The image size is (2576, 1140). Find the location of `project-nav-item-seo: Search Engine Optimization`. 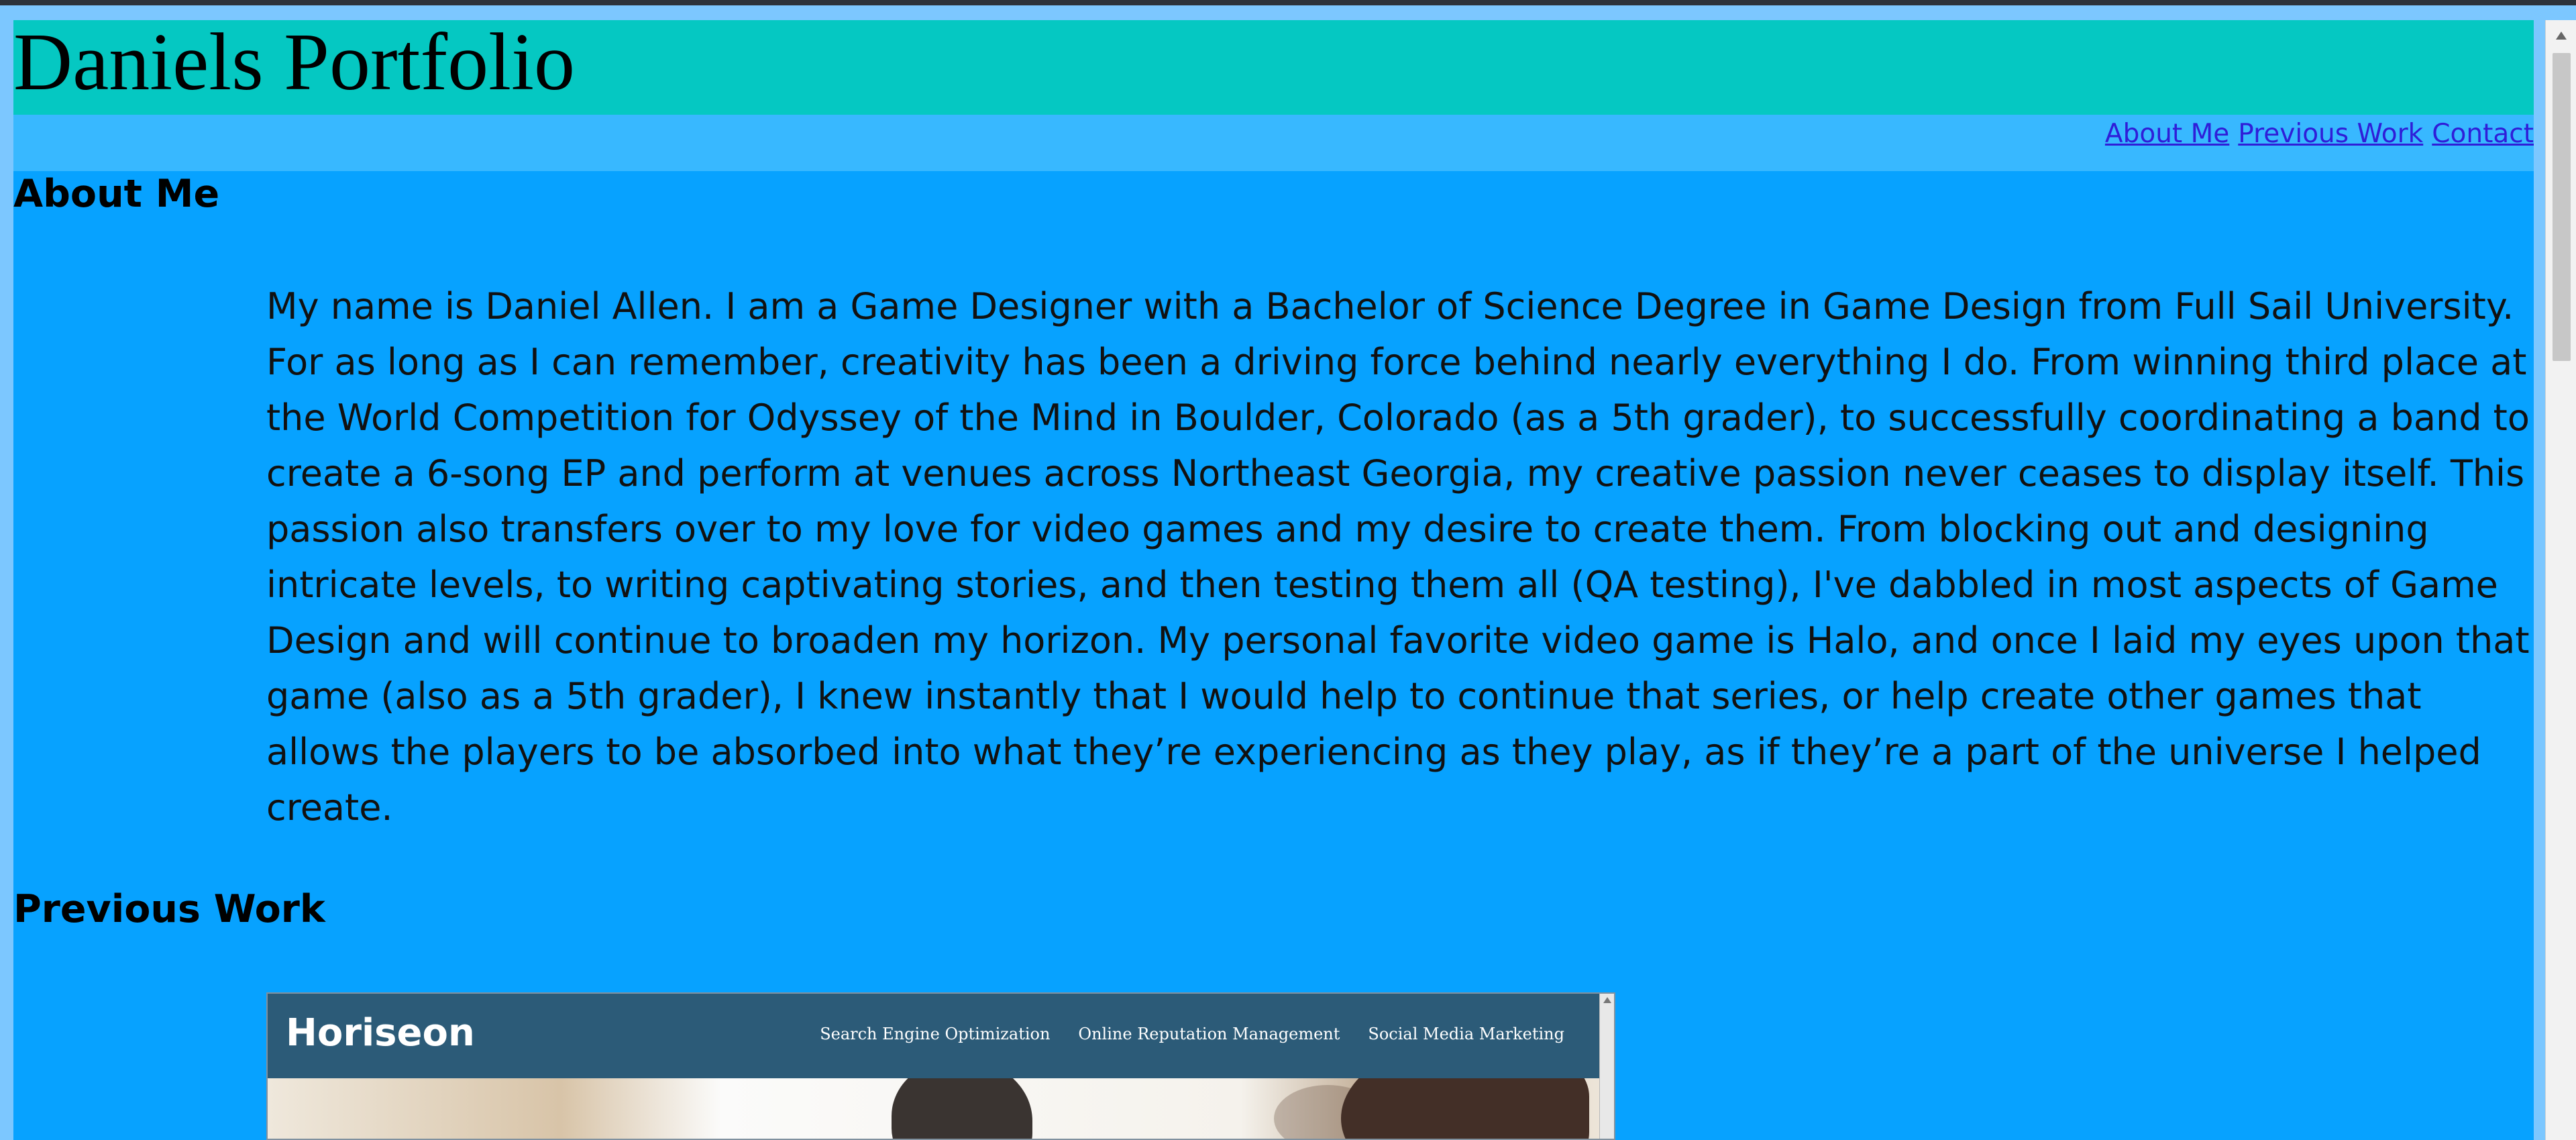

project-nav-item-seo: Search Engine Optimization is located at coordinates (935, 1034).